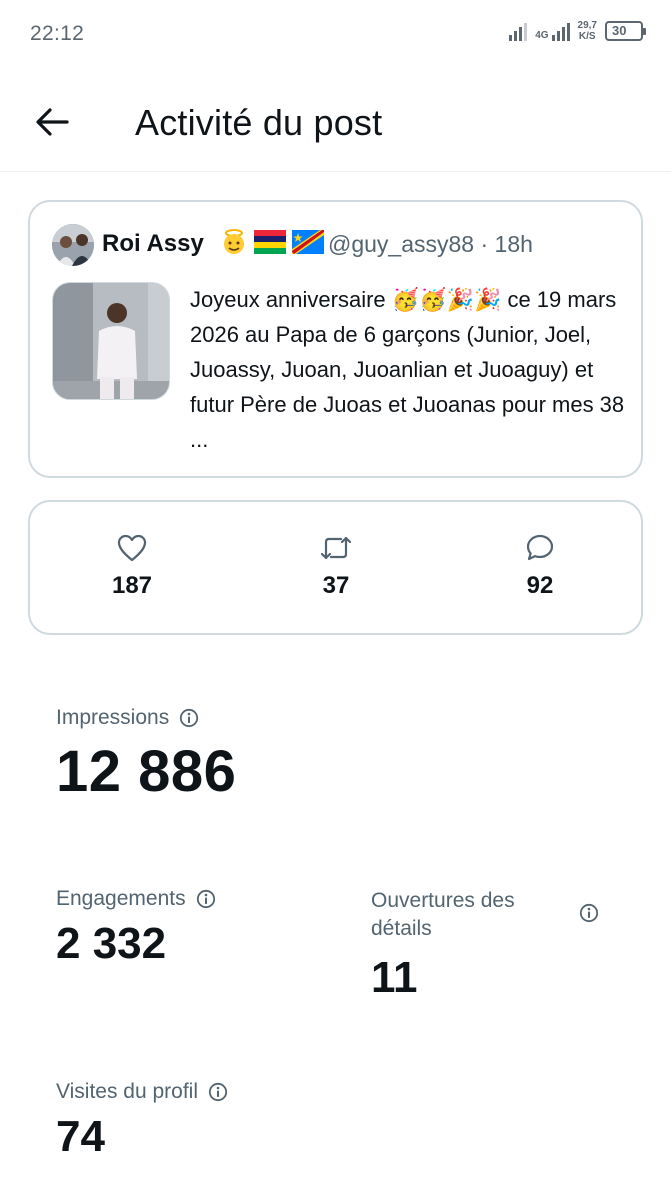  What do you see at coordinates (146, 771) in the screenshot?
I see `impressions-value: 12 886` at bounding box center [146, 771].